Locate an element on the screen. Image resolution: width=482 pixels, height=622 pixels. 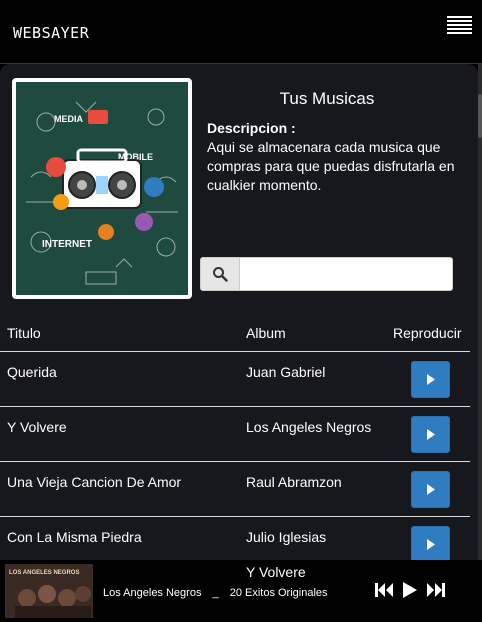
top-navbar: WEBSAYER is located at coordinates (241, 32).